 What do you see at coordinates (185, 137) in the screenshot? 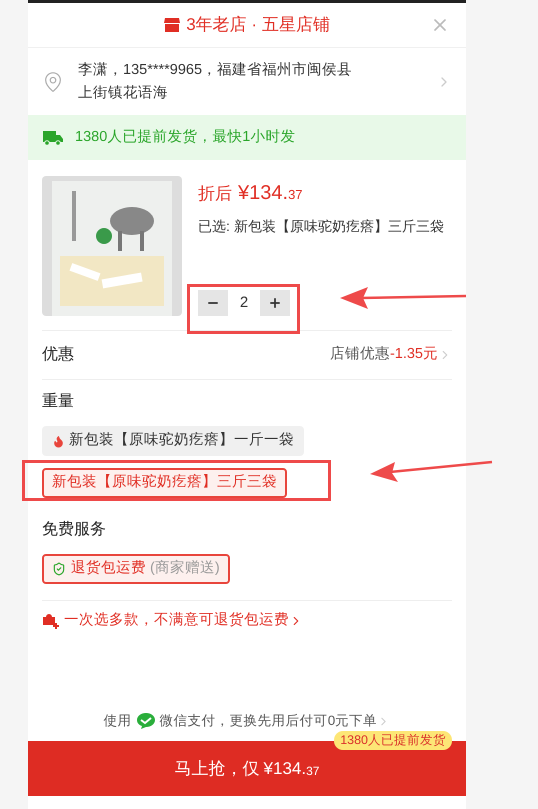
I see `shipping-text: 1380人已提前发货，最快1小时发` at bounding box center [185, 137].